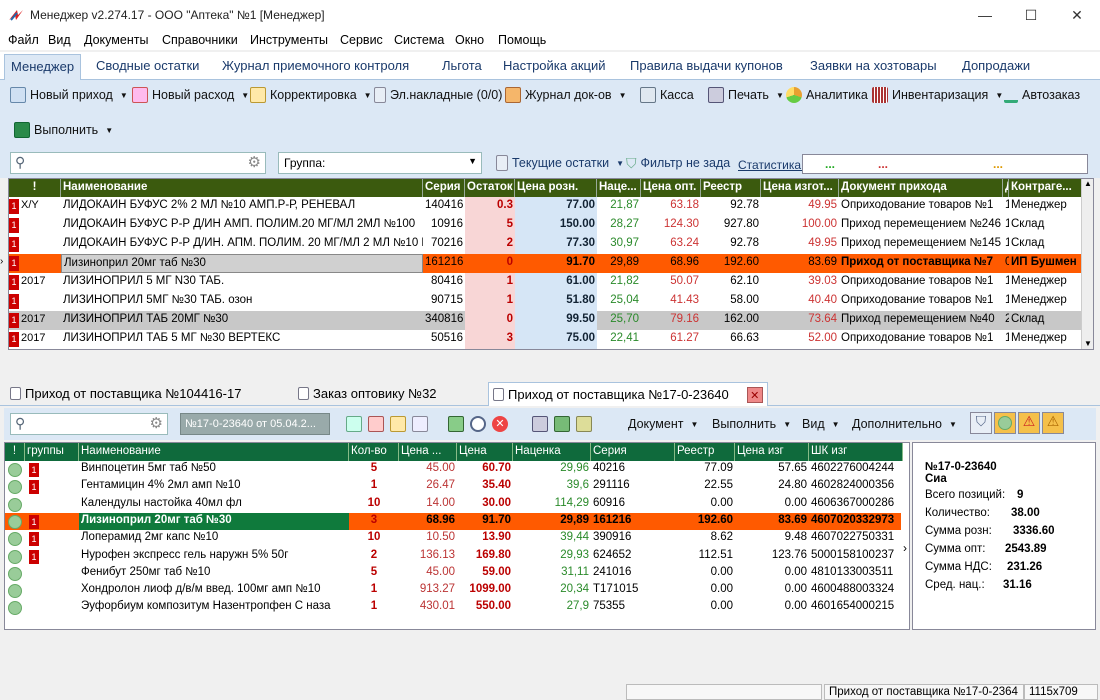  I want to click on additional-menu-button: Дополнительно ▼, so click(904, 424).